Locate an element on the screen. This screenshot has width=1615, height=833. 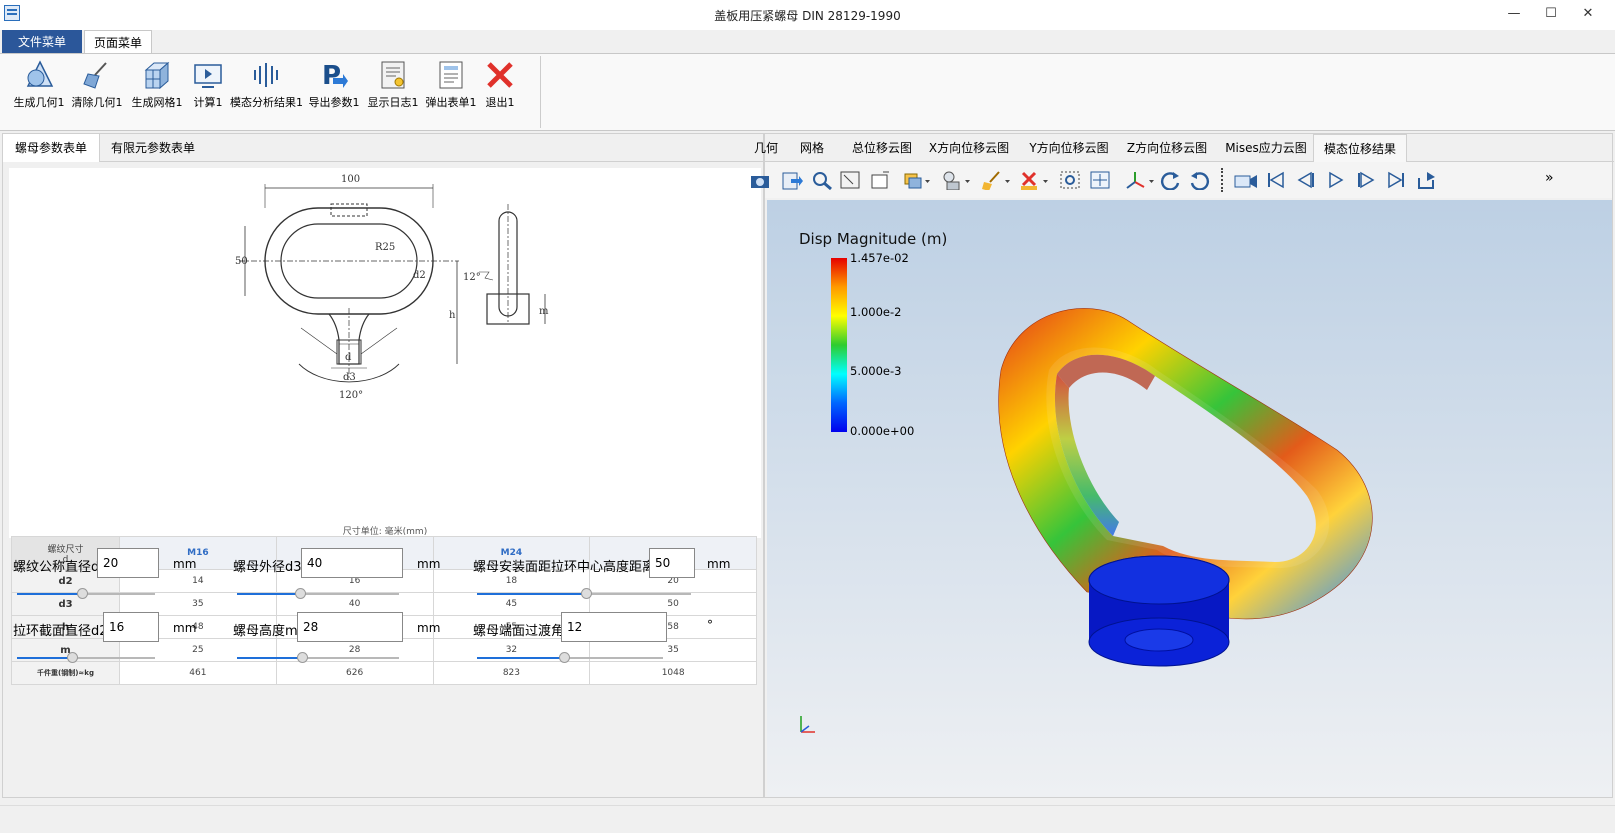
show-log-button: 显示日志1 is located at coordinates (393, 84).